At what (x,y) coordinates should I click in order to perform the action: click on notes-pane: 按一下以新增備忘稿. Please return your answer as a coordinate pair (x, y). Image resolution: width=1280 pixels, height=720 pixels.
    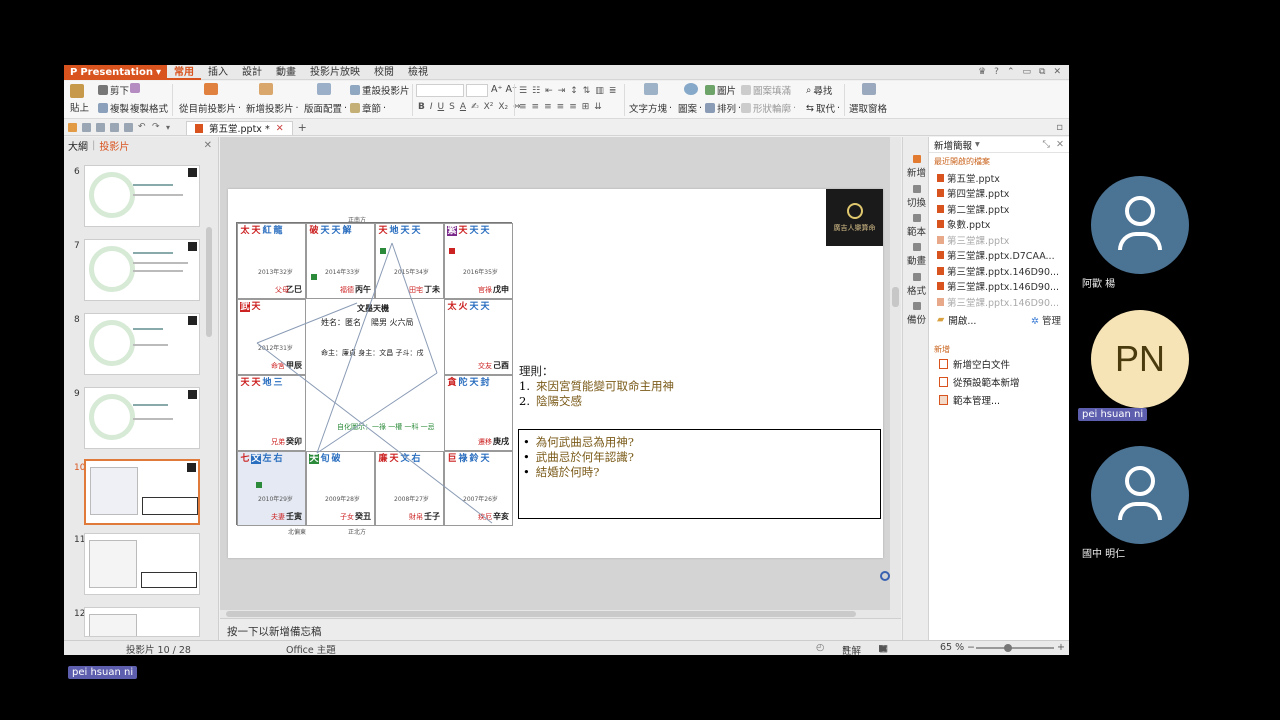
    Looking at the image, I should click on (560, 629).